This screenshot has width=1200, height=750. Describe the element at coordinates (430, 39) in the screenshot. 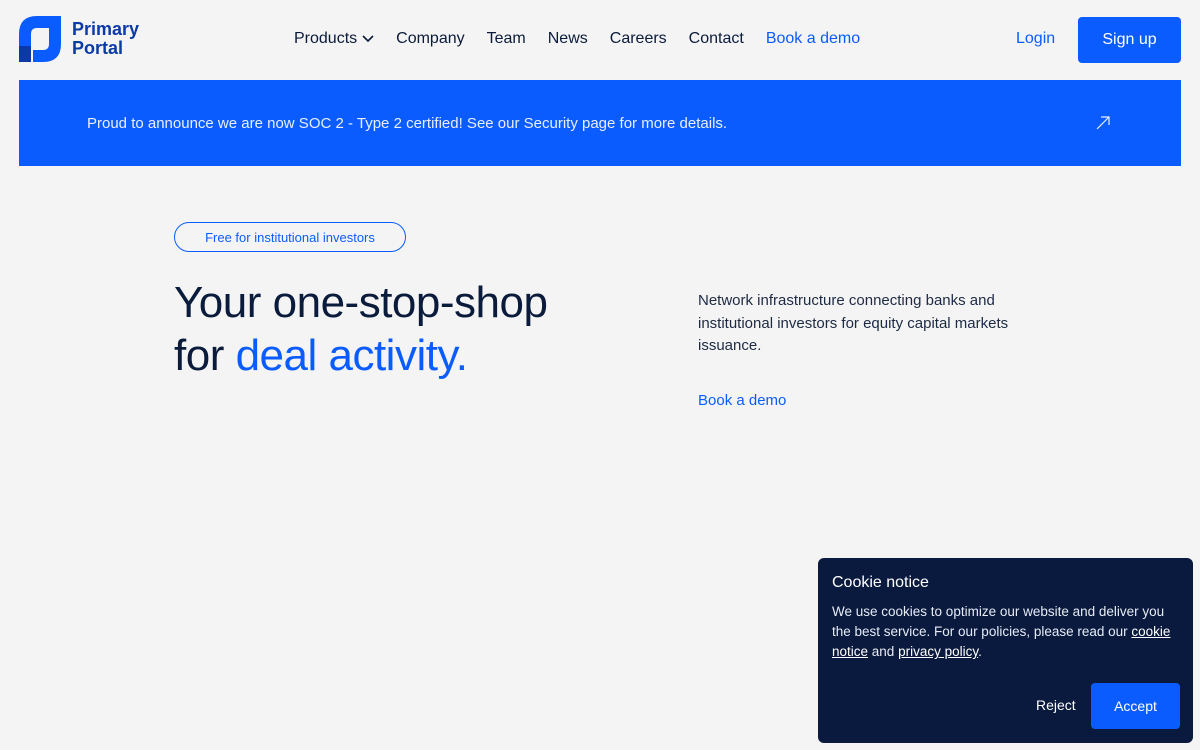

I see `nav-company: Company` at that location.